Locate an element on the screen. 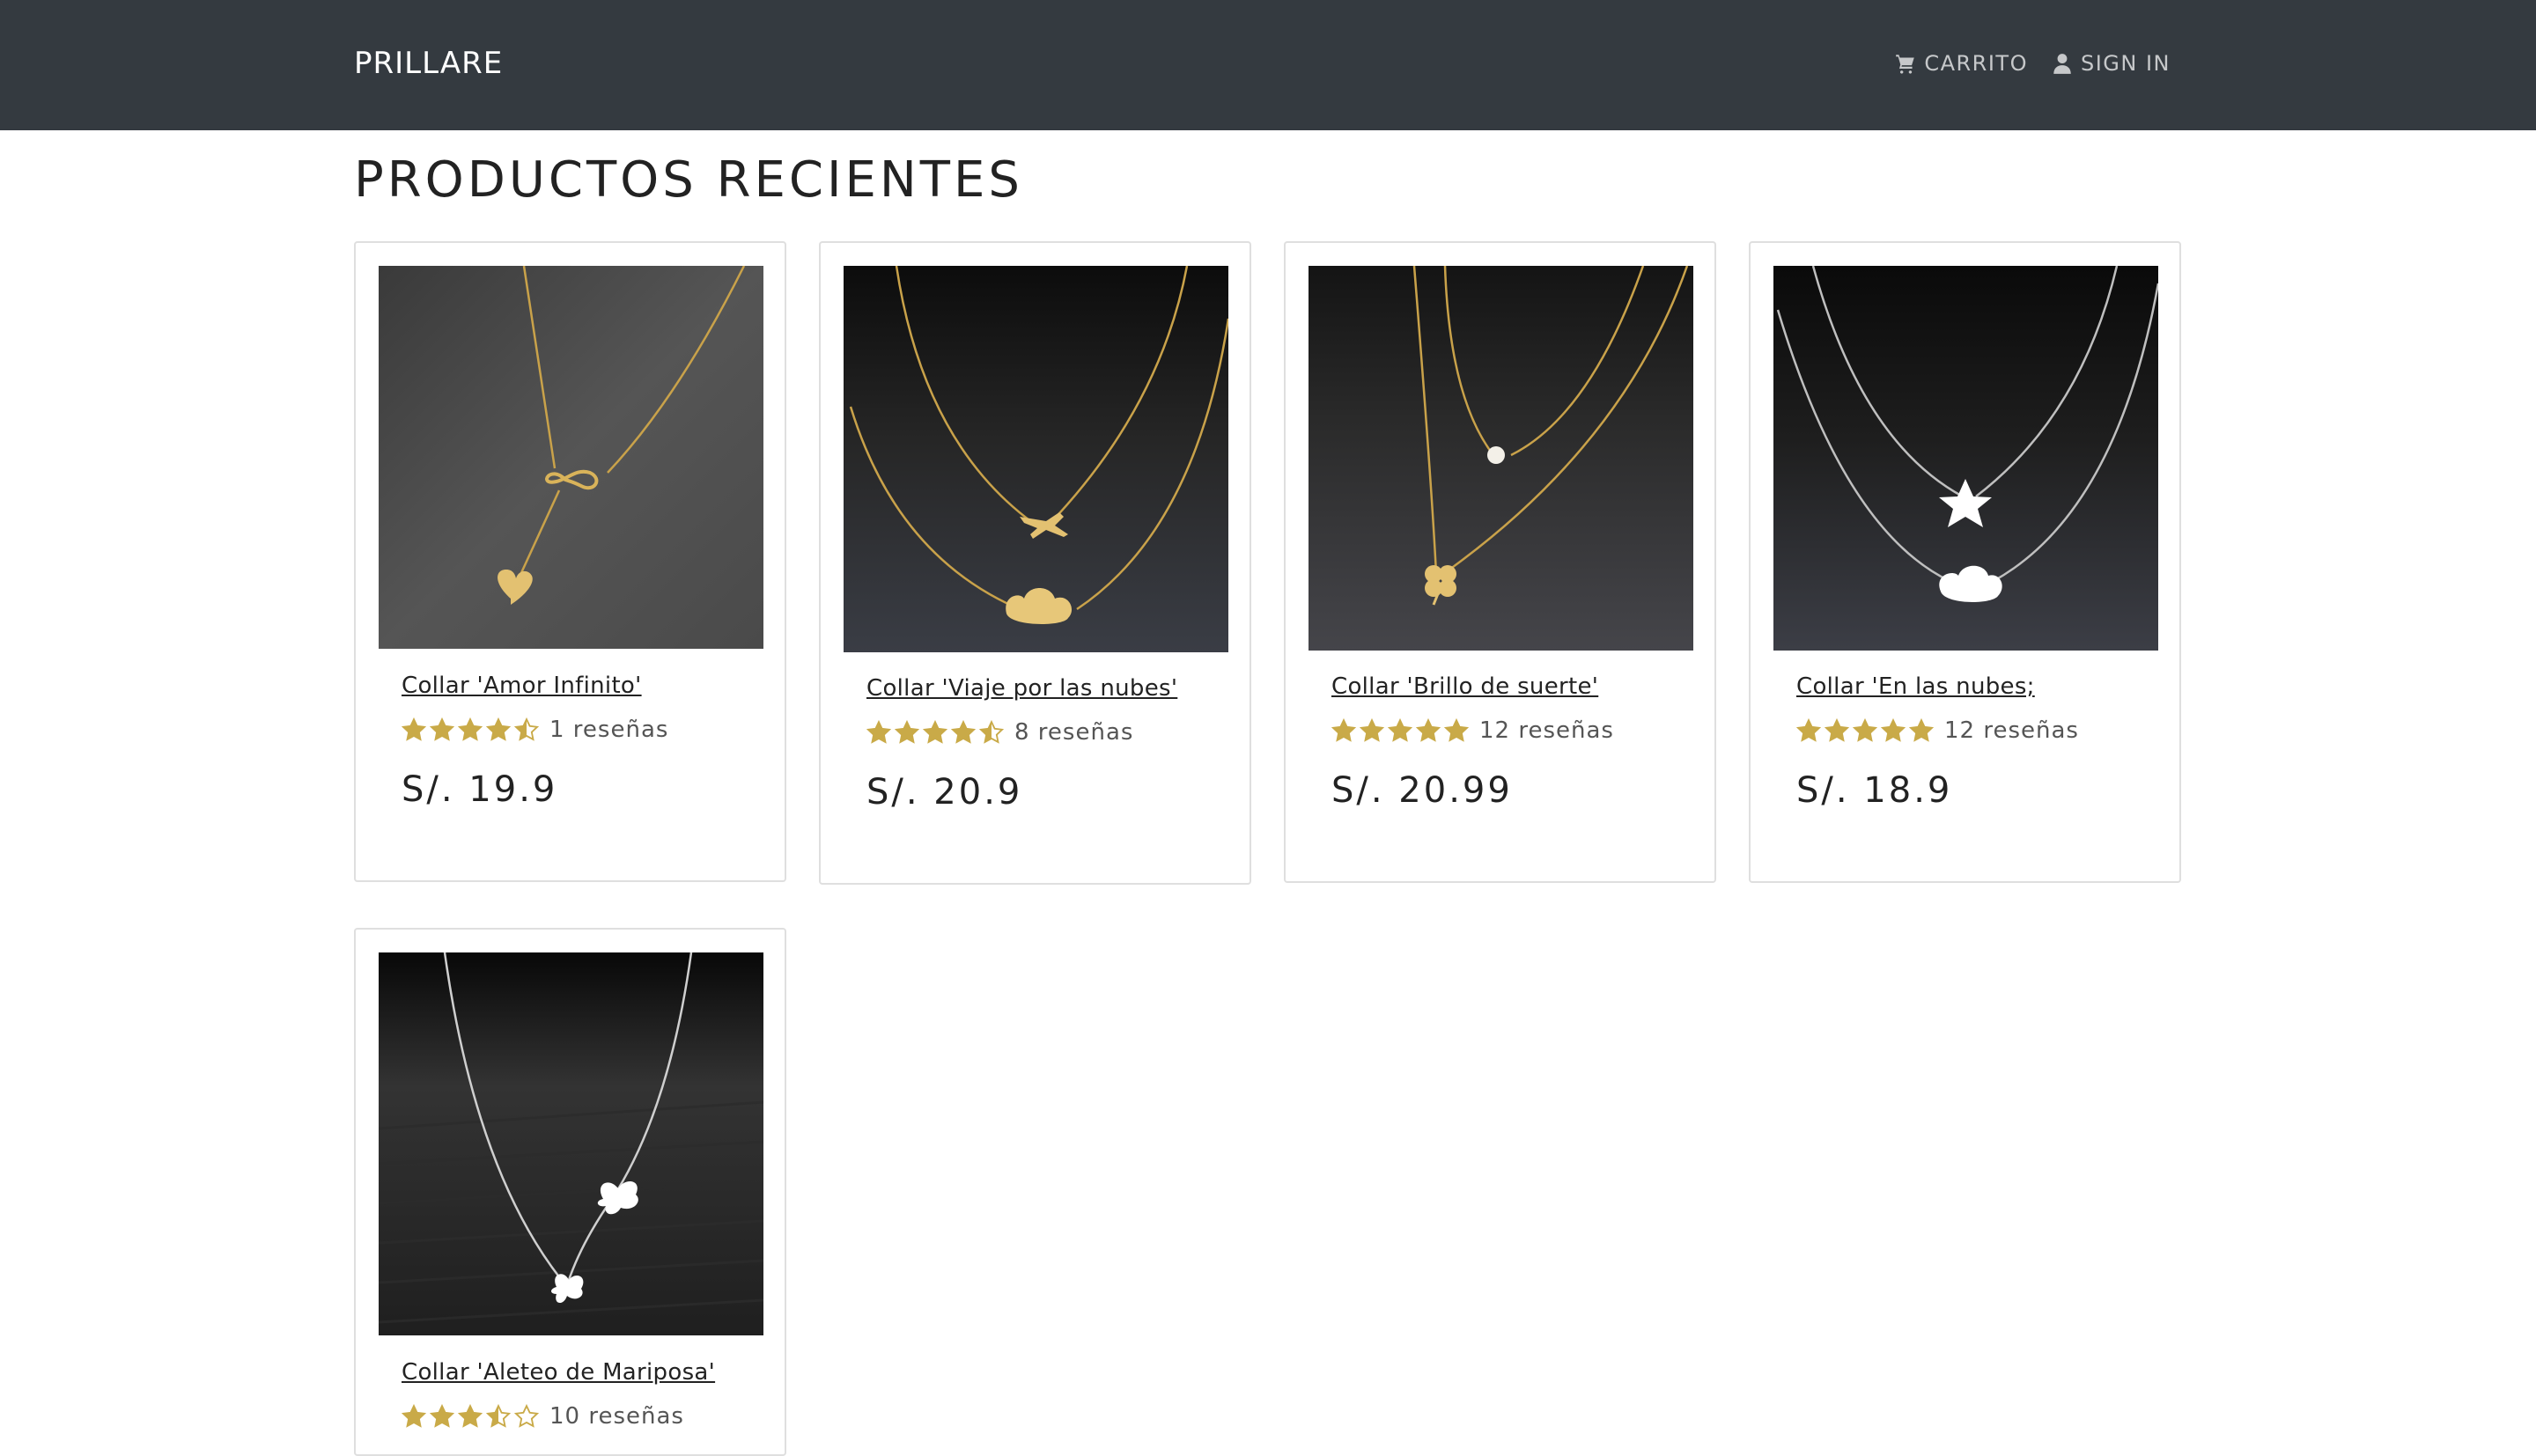 This screenshot has width=2536, height=1456. cart-link: CARRITO is located at coordinates (1961, 63).